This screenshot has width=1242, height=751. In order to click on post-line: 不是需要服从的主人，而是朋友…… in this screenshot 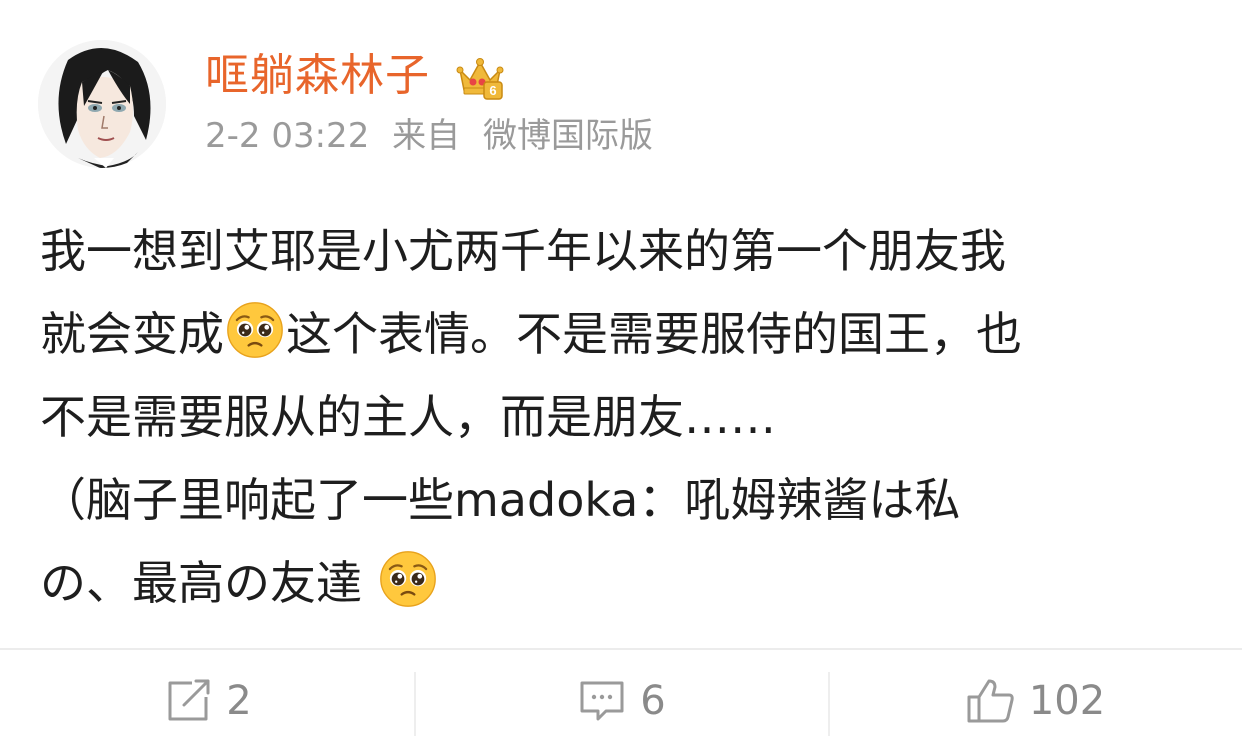, I will do `click(625, 417)`.